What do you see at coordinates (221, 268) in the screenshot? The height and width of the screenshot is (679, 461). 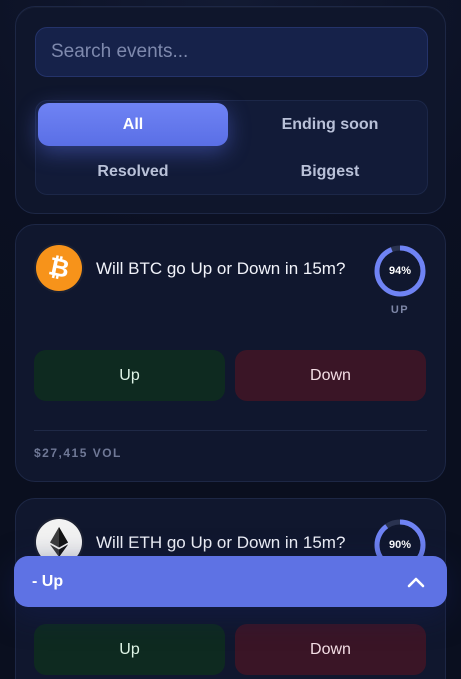 I see `event-question: Will BTC go Up or Down in 15m?` at bounding box center [221, 268].